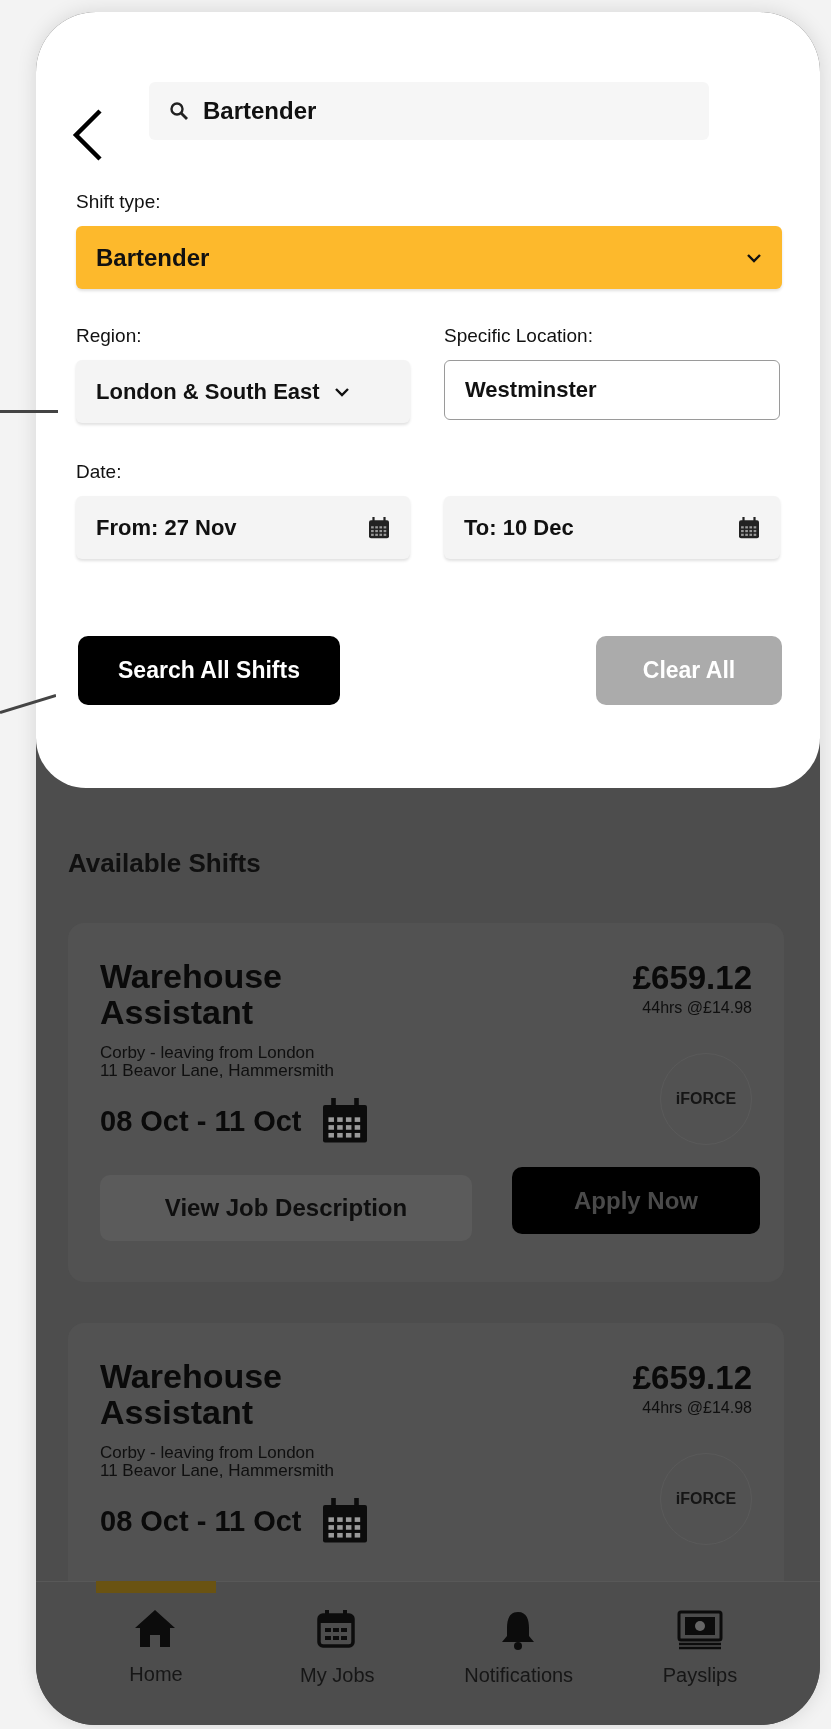  What do you see at coordinates (165, 863) in the screenshot?
I see `section-title: Available Shifts` at bounding box center [165, 863].